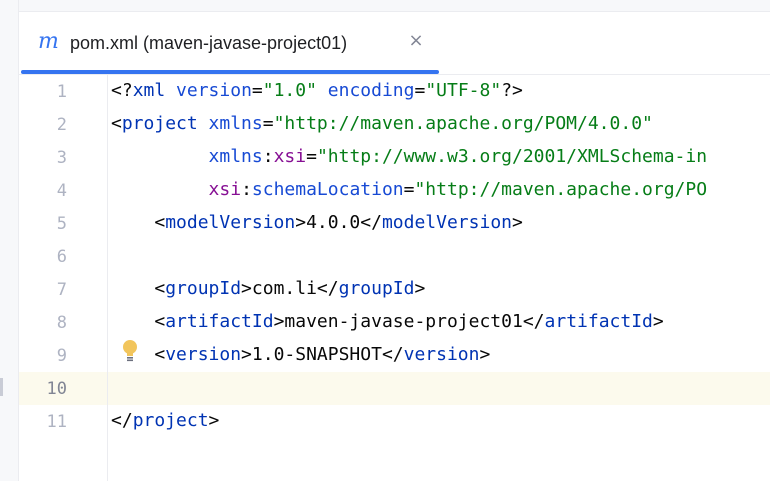 This screenshot has width=770, height=481. I want to click on line-number: 8, so click(61, 323).